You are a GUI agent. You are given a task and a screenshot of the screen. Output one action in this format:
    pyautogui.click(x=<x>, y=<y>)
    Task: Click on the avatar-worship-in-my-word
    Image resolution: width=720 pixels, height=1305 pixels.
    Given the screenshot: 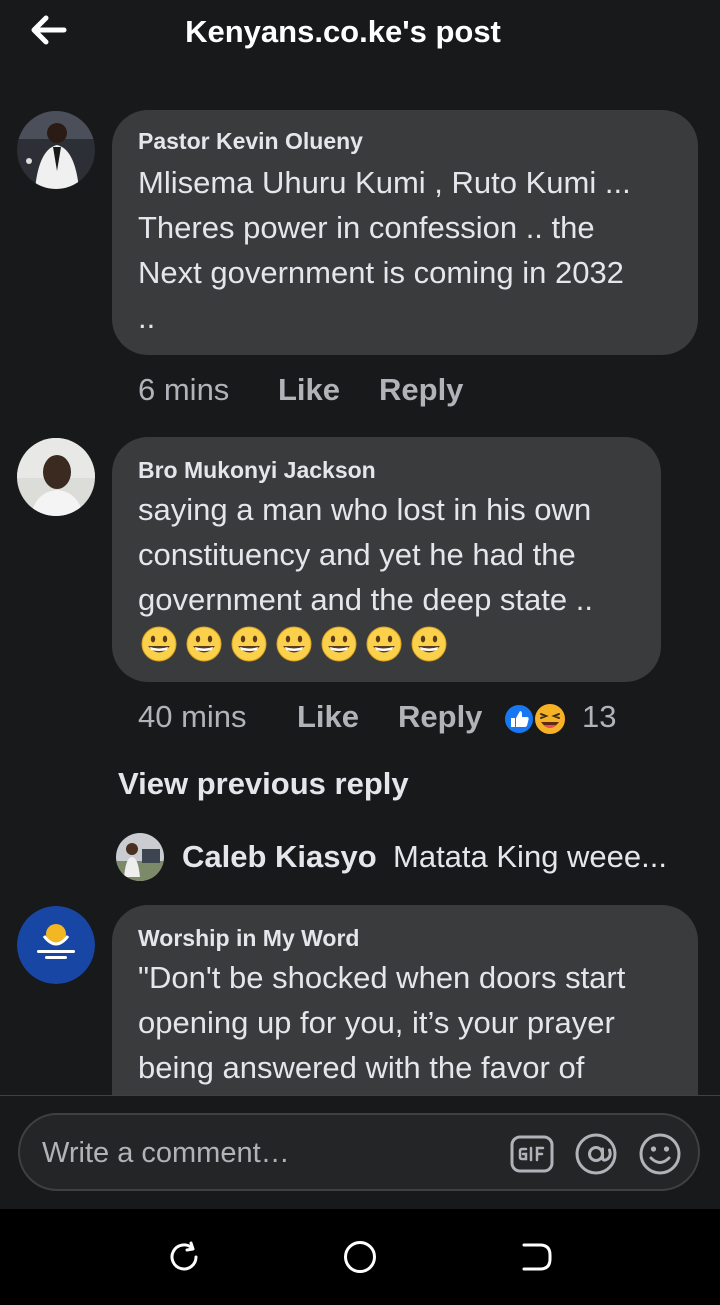 What is the action you would take?
    pyautogui.click(x=56, y=945)
    